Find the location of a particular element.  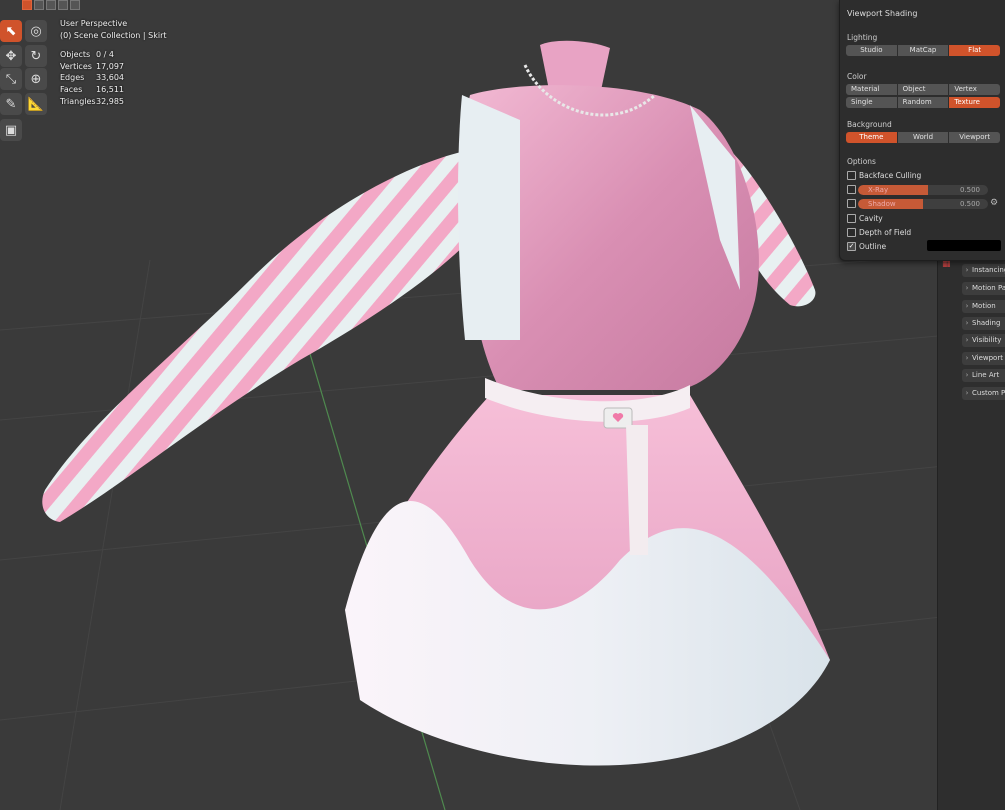

background-world-button: World is located at coordinates (923, 137).